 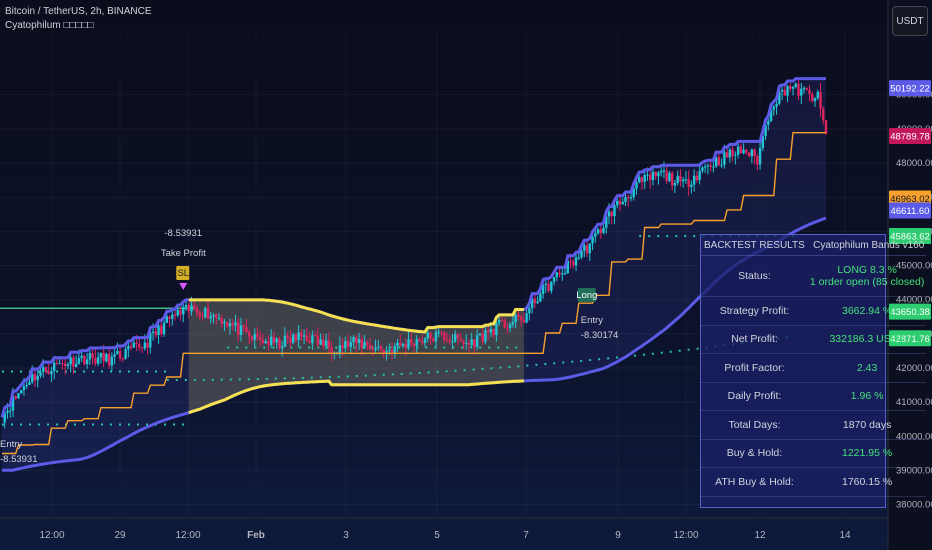 What do you see at coordinates (754, 339) in the screenshot?
I see `backtest-label: Net Profit:` at bounding box center [754, 339].